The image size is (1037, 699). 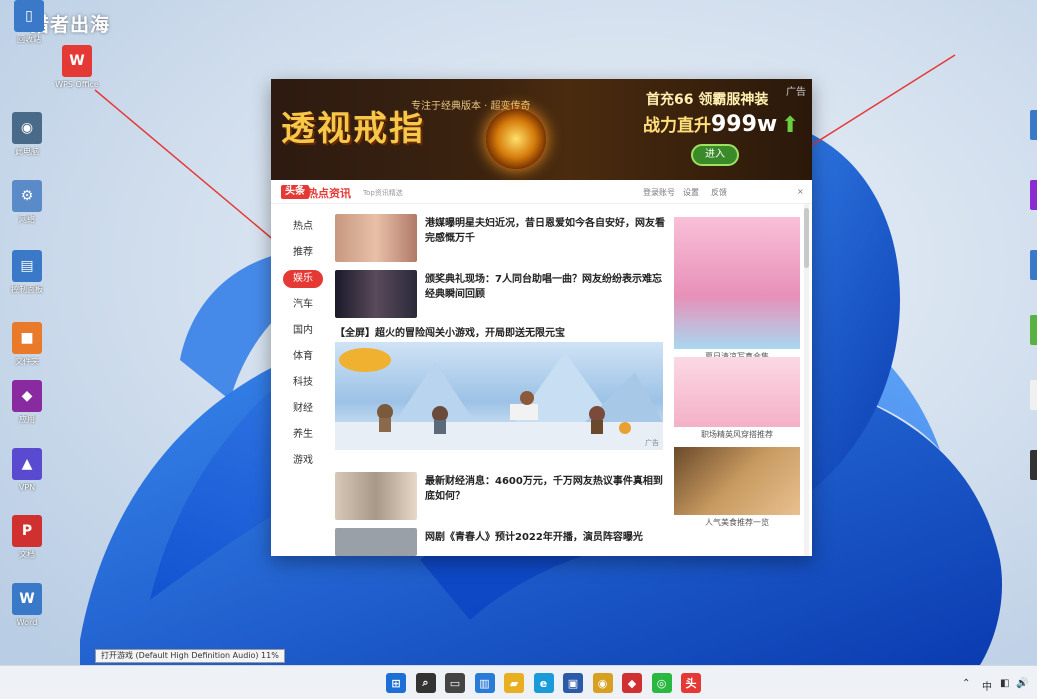 What do you see at coordinates (499, 399) in the screenshot?
I see `game-scene-art` at bounding box center [499, 399].